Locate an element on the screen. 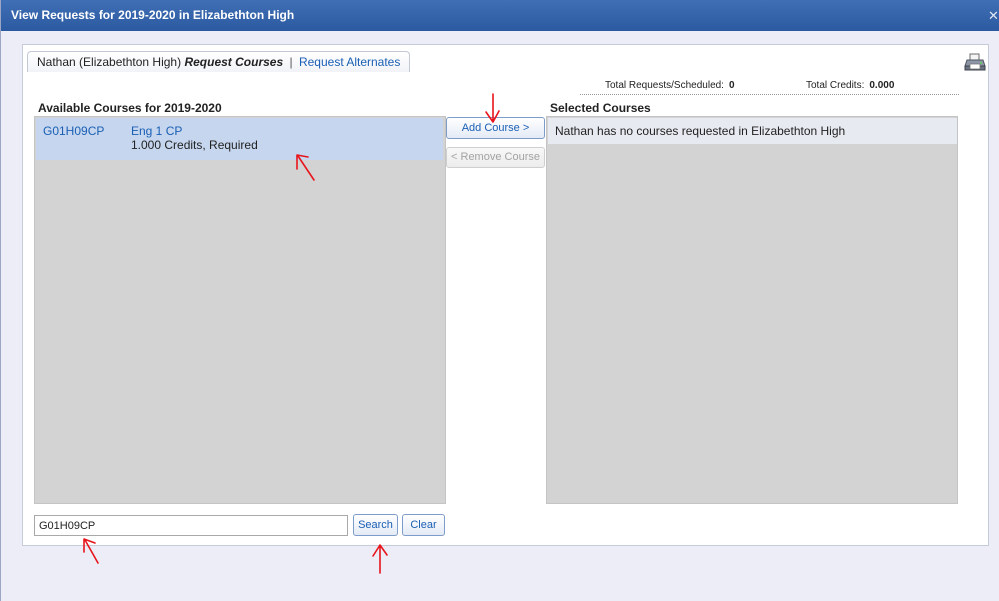 Image resolution: width=999 pixels, height=601 pixels. remove-course-button: < Remove Course is located at coordinates (495, 157).